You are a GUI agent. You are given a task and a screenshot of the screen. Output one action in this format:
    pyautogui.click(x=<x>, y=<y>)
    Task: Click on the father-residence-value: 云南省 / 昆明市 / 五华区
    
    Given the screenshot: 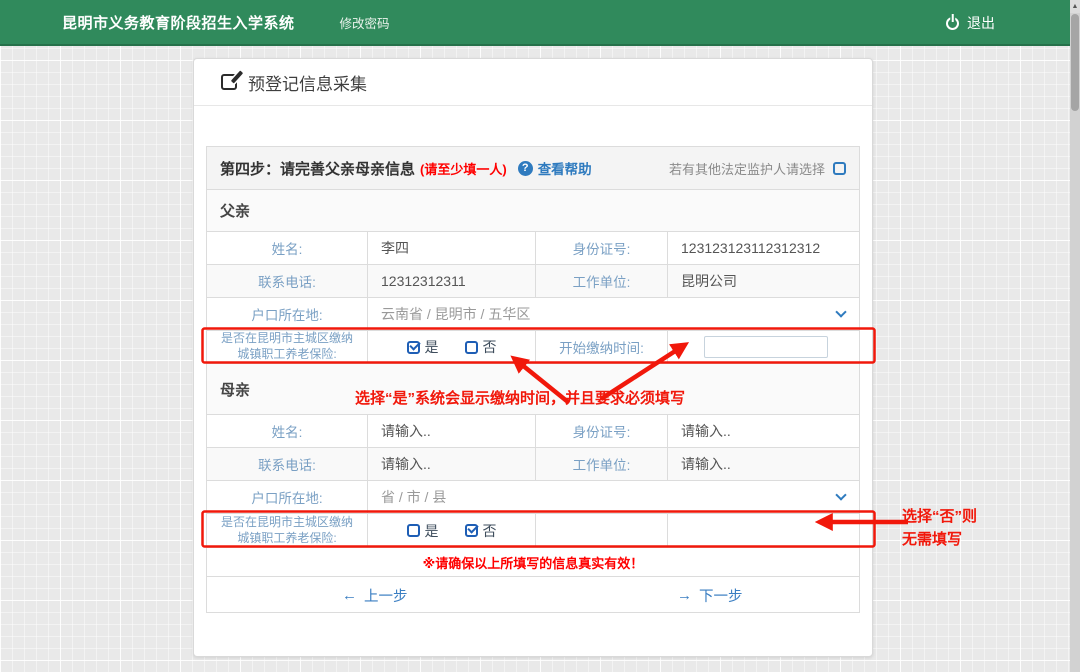 What is the action you would take?
    pyautogui.click(x=456, y=314)
    